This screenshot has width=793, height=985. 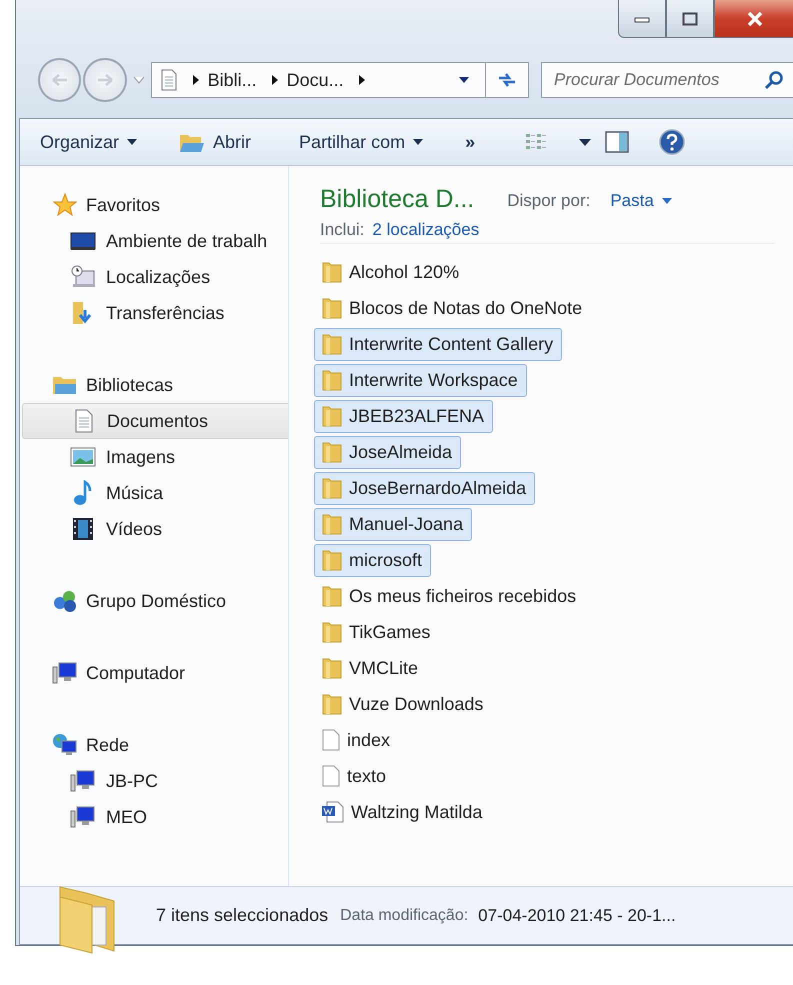 I want to click on file-item: Manuel-Joana, so click(x=393, y=524).